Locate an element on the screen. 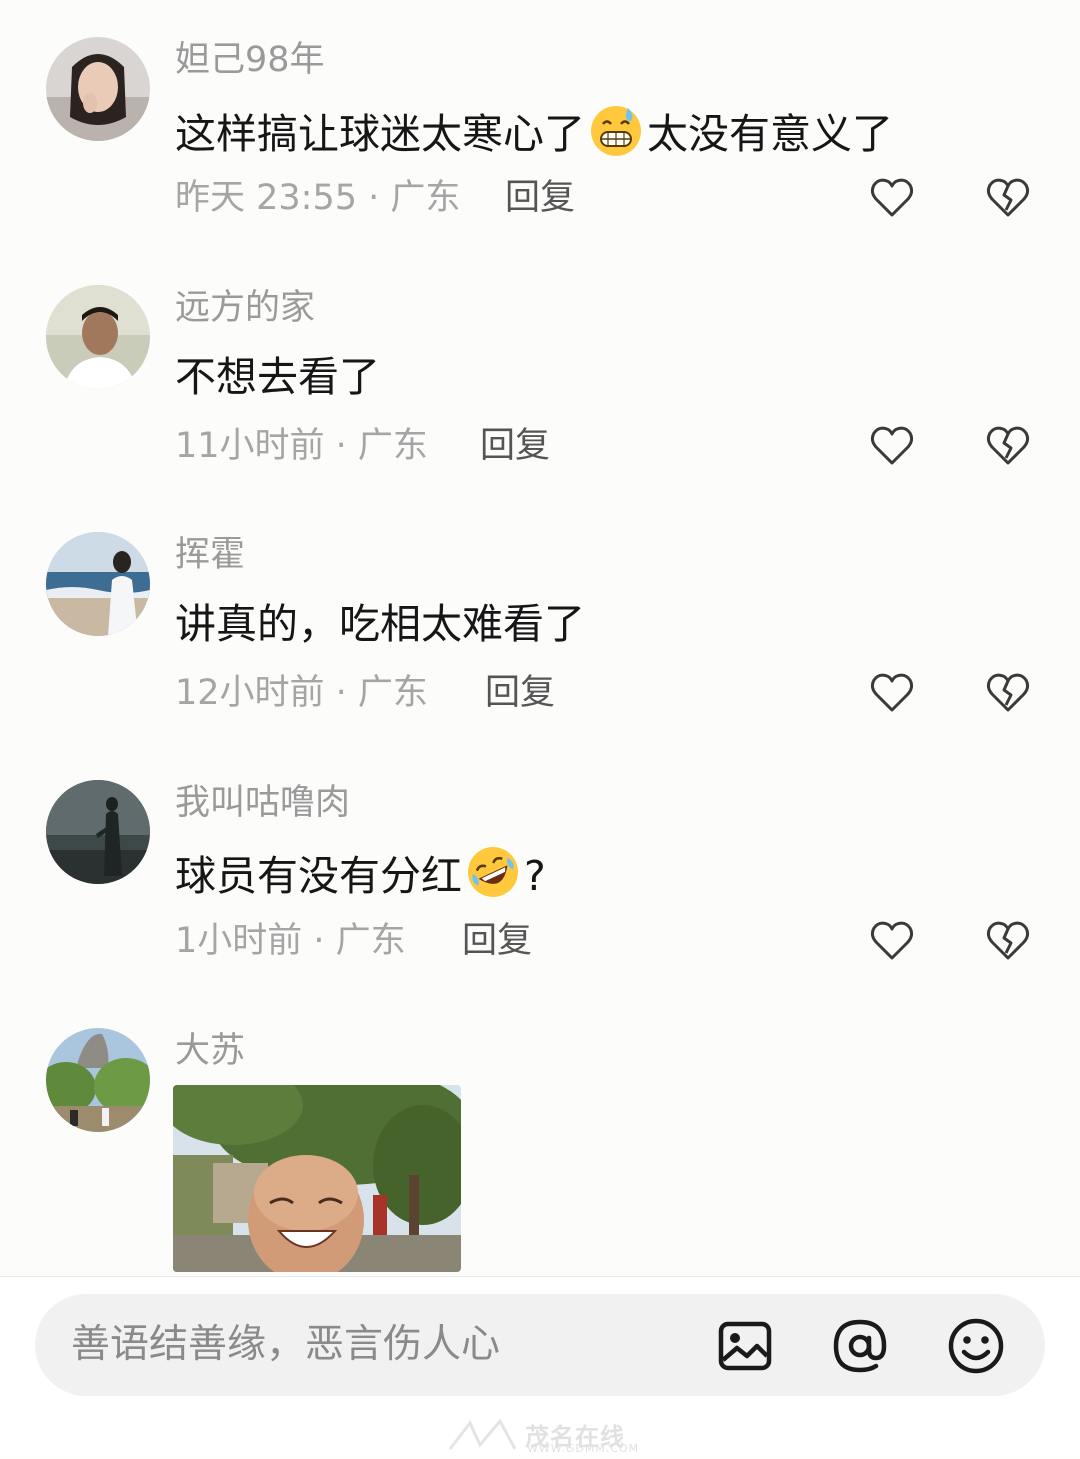  comment-attached-image is located at coordinates (317, 1178).